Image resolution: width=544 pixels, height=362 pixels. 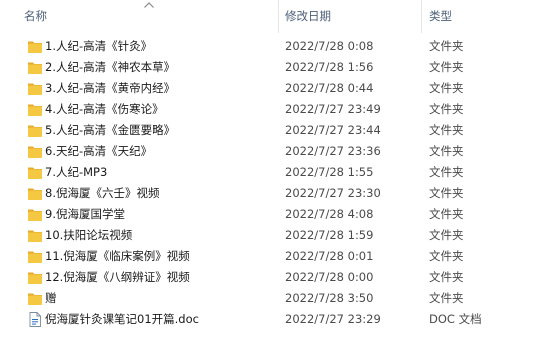 I want to click on file-modified-date: 2022/7/28 1:56, so click(x=329, y=67).